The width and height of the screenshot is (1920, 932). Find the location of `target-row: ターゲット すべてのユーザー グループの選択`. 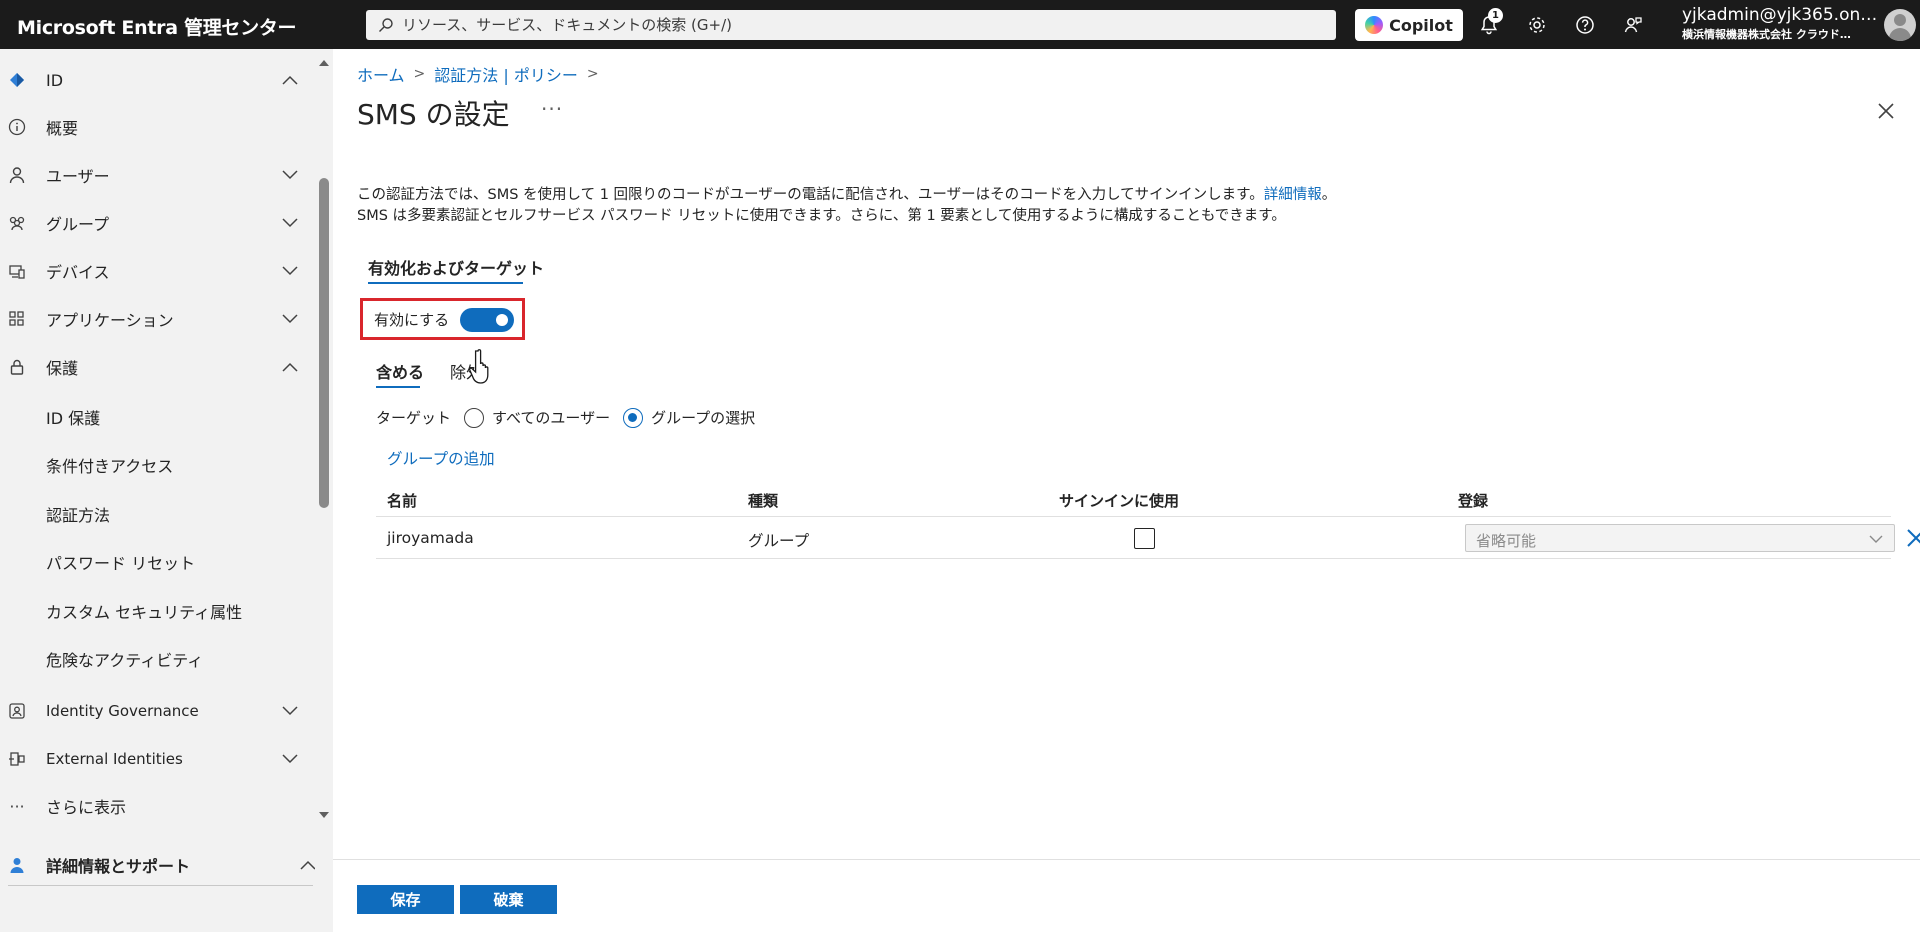

target-row: ターゲット すべてのユーザー グループの選択 is located at coordinates (565, 417).